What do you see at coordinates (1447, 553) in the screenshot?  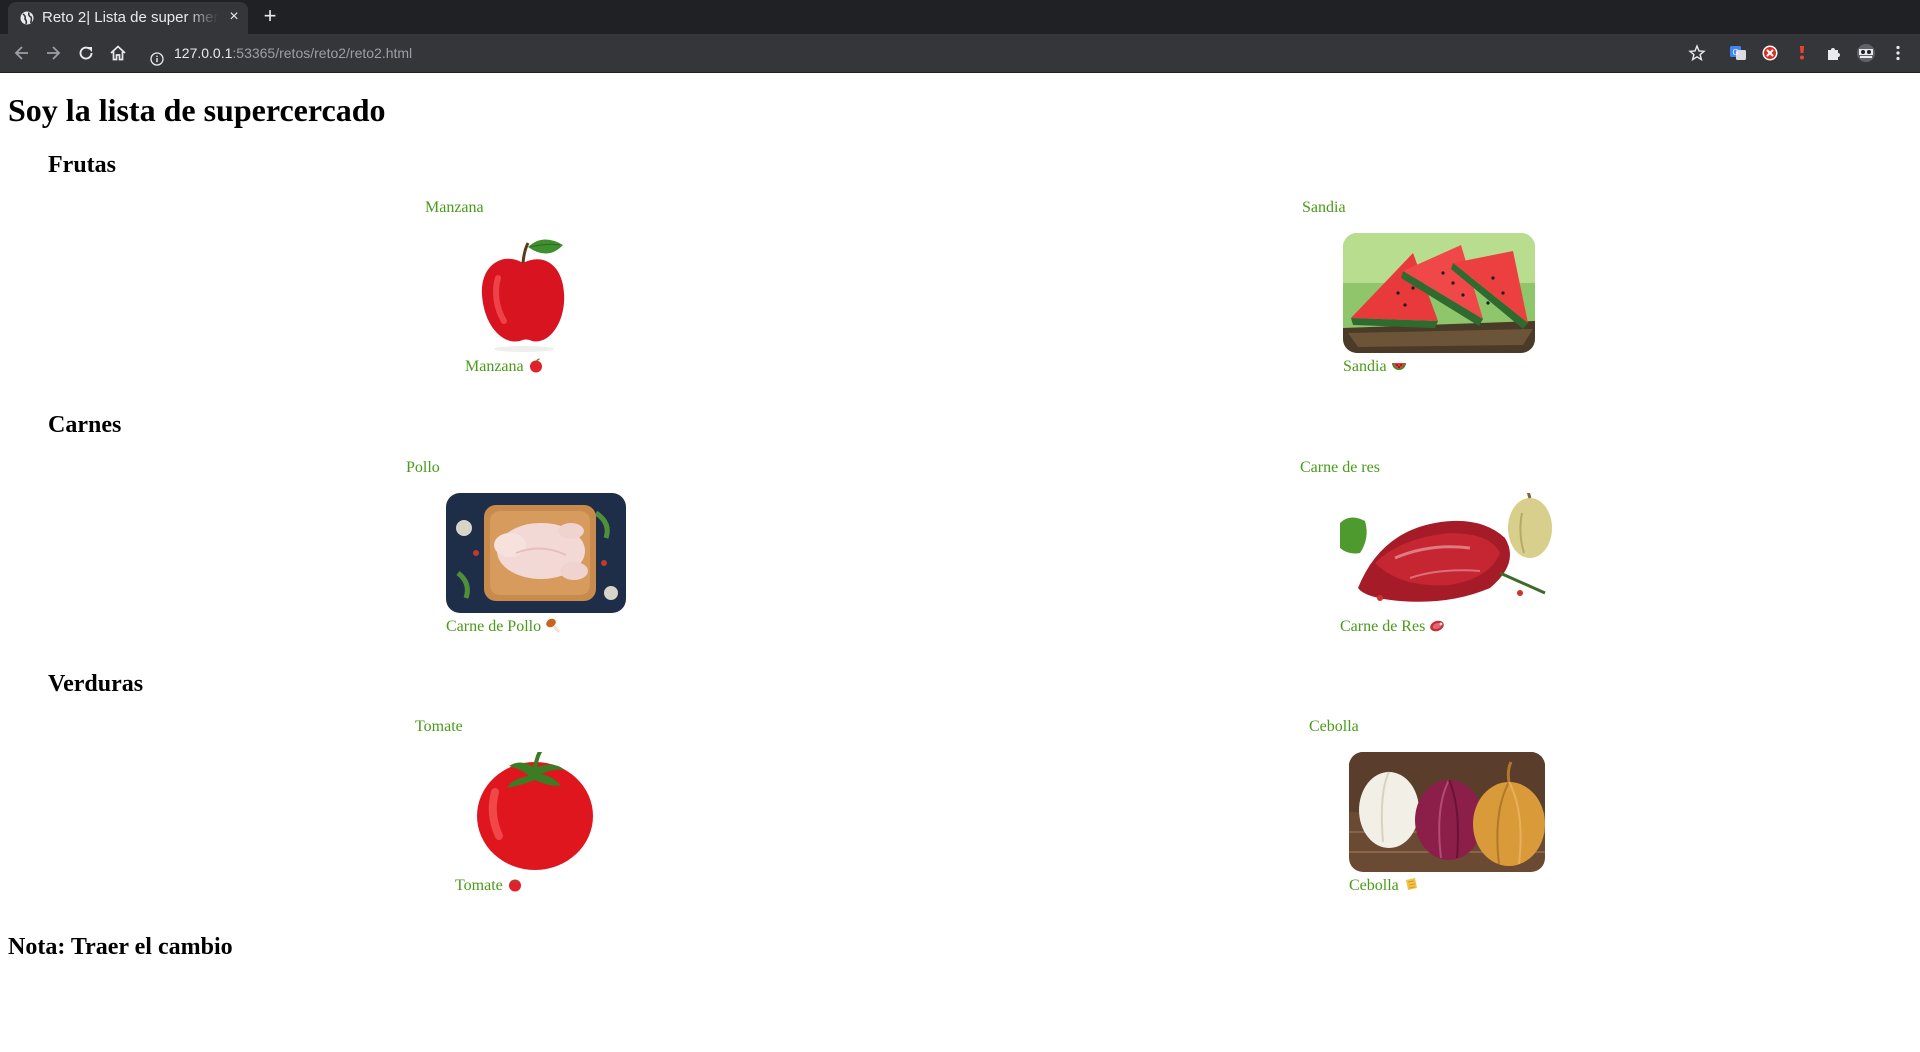 I see `carne-de-res-image` at bounding box center [1447, 553].